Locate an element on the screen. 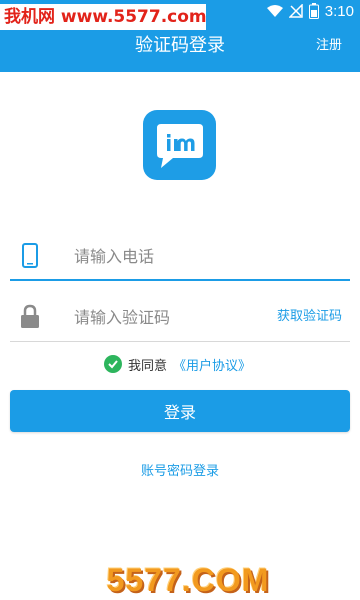 This screenshot has height=600, width=360. code-input is located at coordinates (169, 317).